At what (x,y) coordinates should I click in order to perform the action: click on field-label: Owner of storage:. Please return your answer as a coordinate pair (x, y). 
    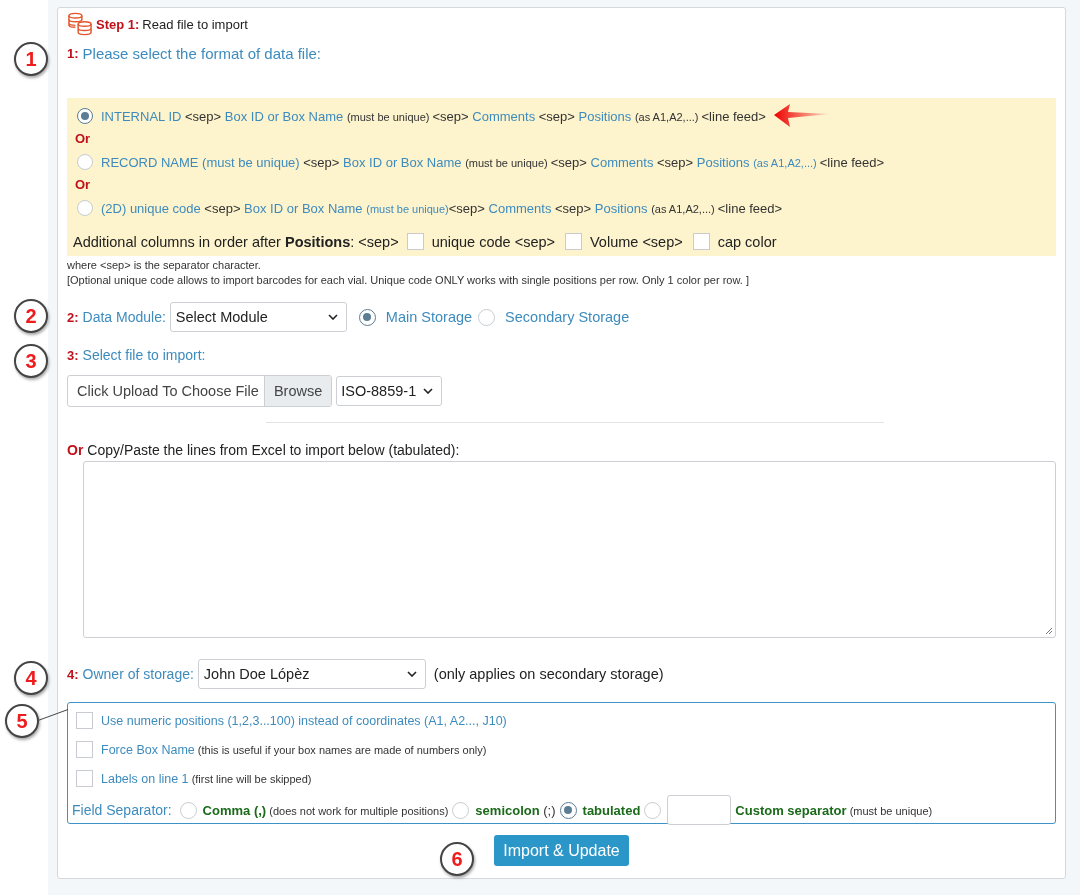
    Looking at the image, I should click on (138, 674).